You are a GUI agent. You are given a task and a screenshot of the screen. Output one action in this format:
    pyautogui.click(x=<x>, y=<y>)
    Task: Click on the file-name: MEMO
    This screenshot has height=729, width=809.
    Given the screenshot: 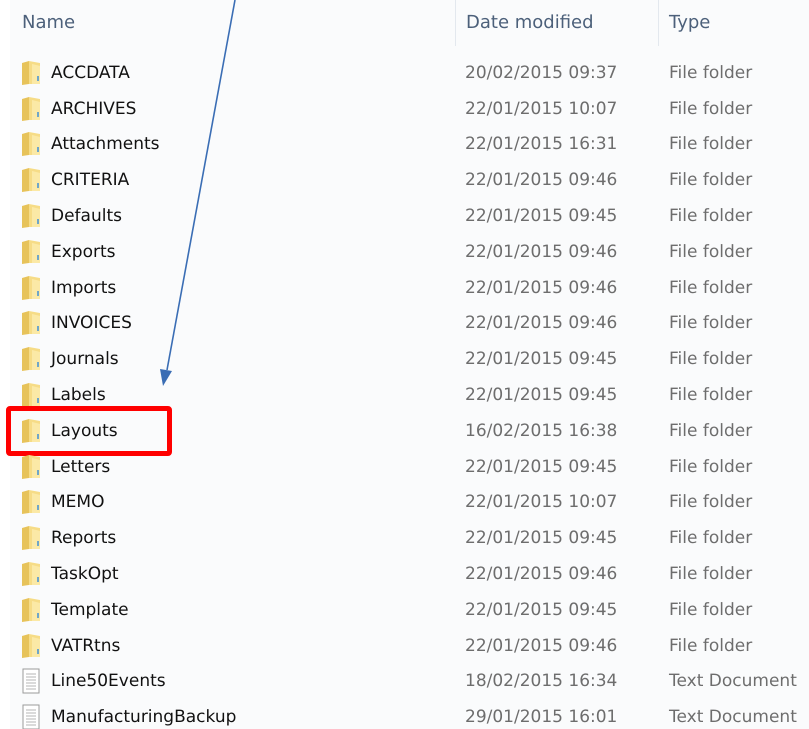 What is the action you would take?
    pyautogui.click(x=77, y=502)
    